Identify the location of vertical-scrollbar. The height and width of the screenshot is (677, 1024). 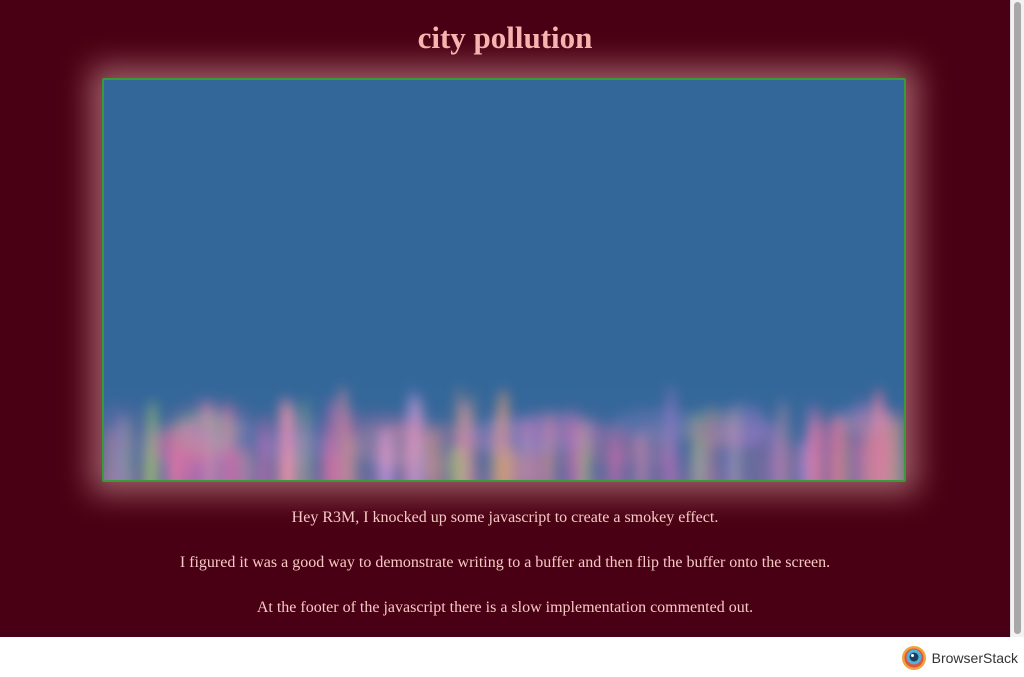
(1017, 318).